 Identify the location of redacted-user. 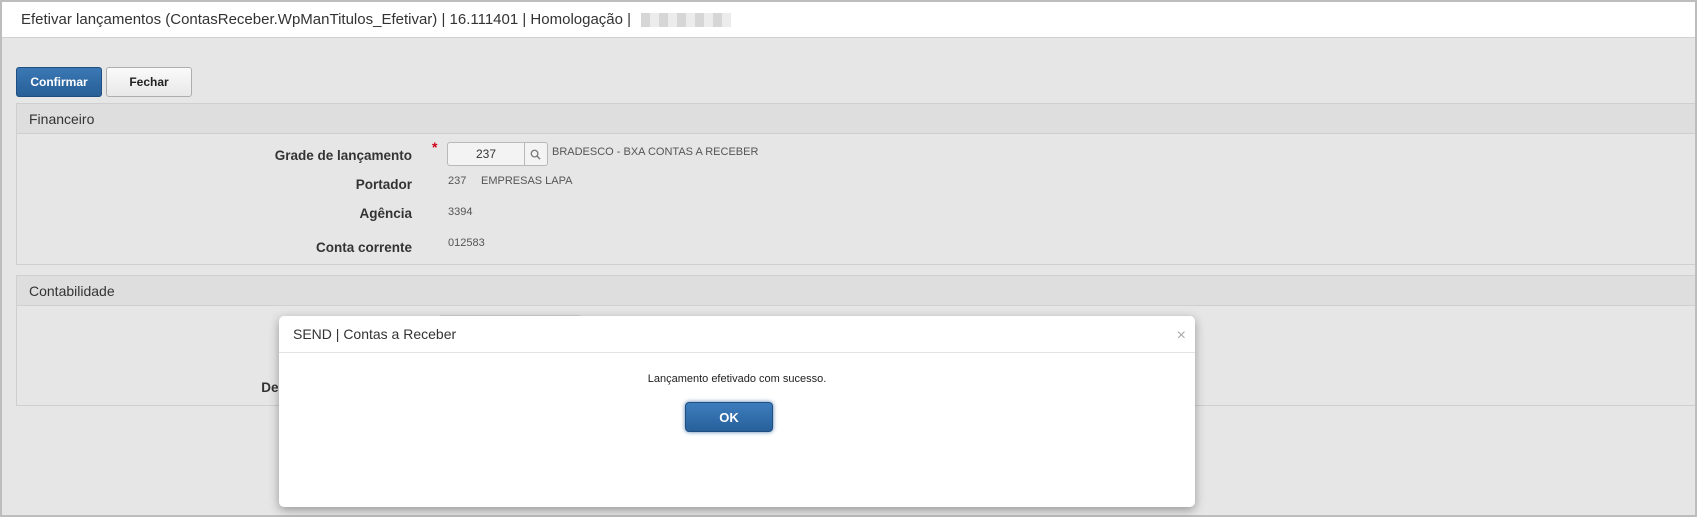
(686, 19).